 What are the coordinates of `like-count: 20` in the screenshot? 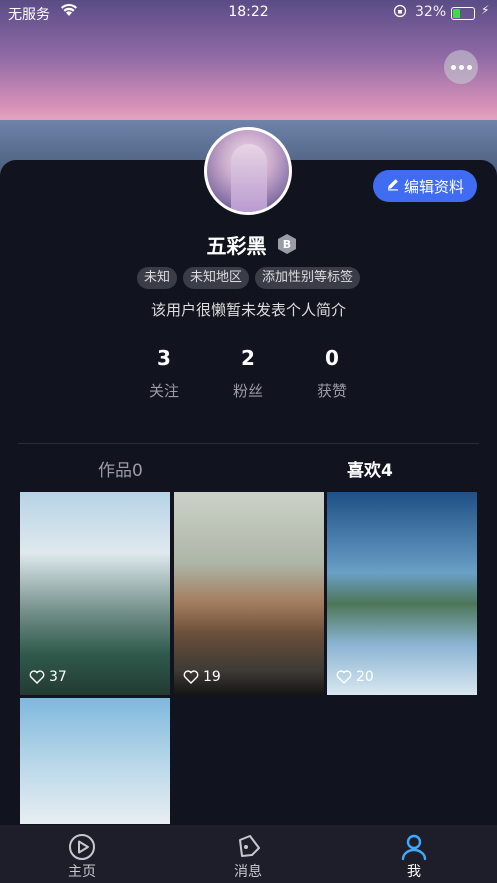 It's located at (355, 677).